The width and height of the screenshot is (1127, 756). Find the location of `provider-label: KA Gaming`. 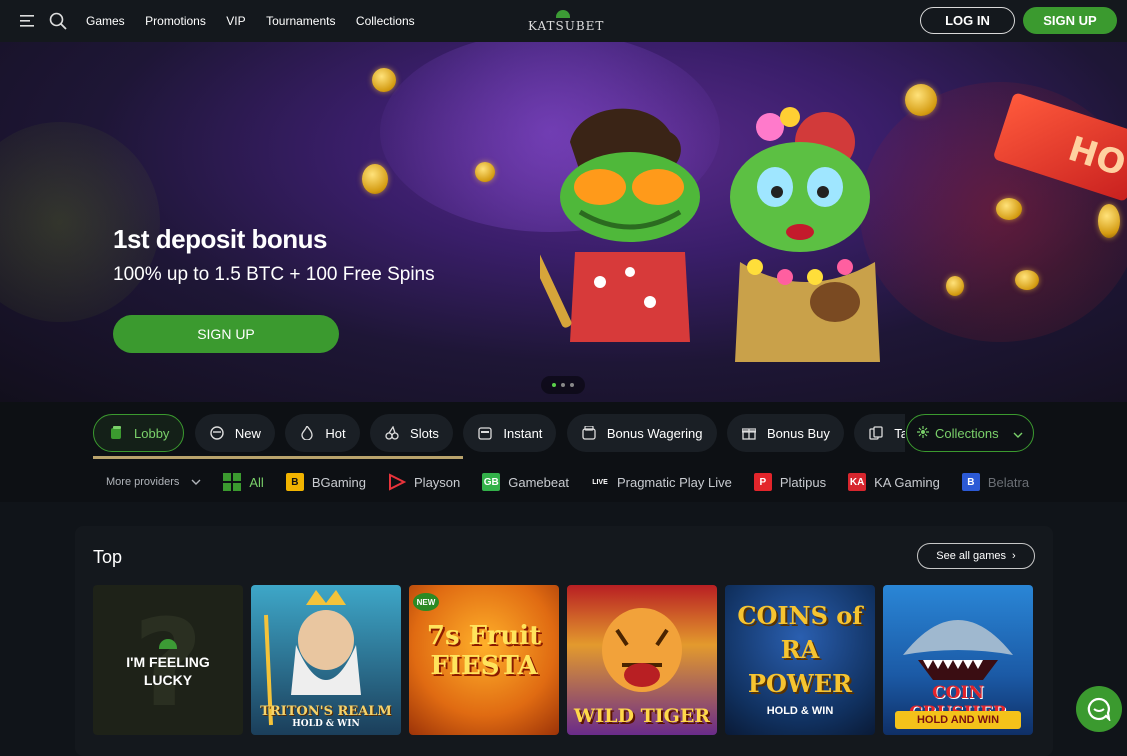

provider-label: KA Gaming is located at coordinates (907, 482).